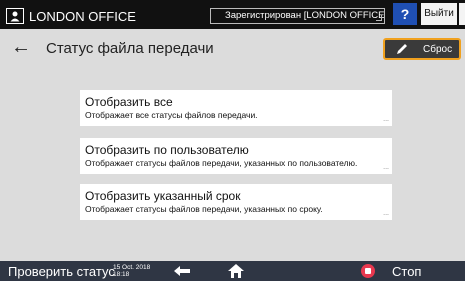  I want to click on login-status: Зарегистрирован [LONDON OFFICE], so click(297, 16).